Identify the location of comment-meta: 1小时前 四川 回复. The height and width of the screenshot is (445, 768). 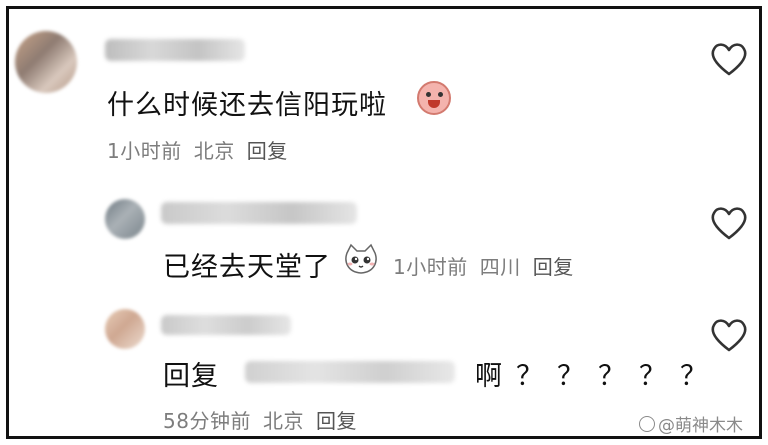
(489, 265).